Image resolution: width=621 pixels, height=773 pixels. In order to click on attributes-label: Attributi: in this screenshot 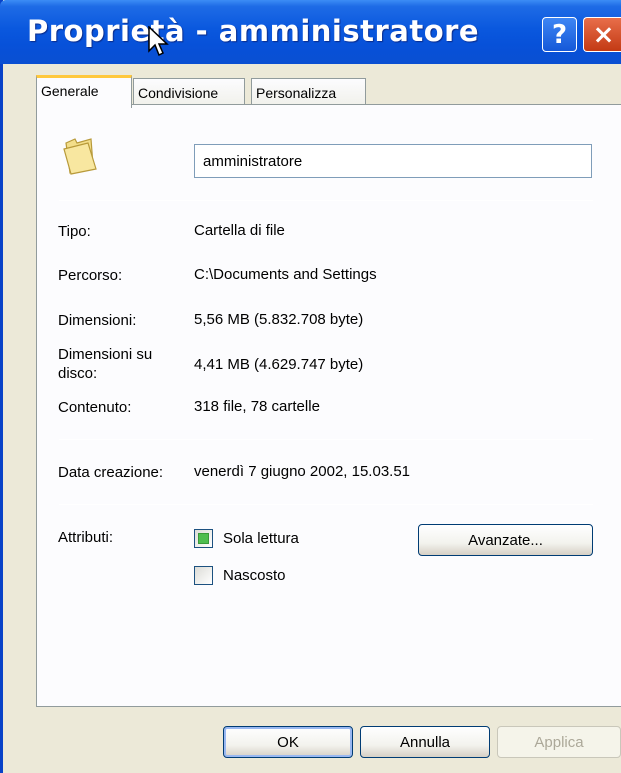, I will do `click(86, 537)`.